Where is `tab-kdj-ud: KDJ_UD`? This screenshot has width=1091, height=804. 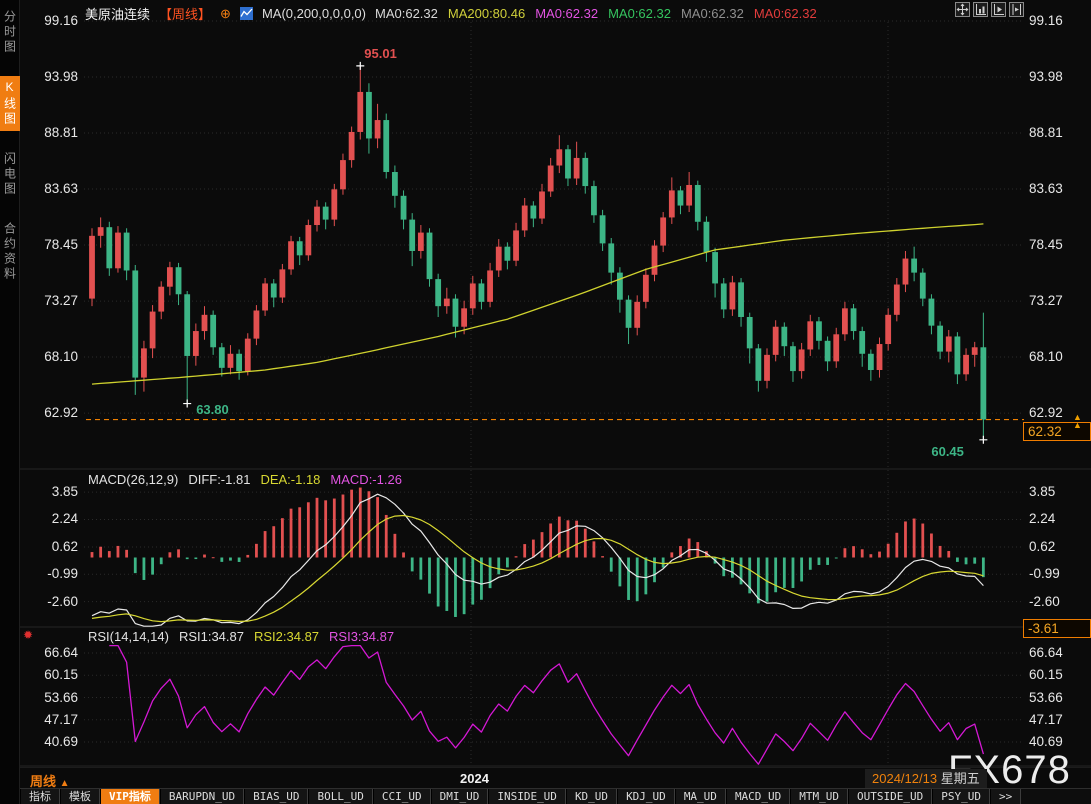
tab-kdj-ud: KDJ_UD is located at coordinates (646, 796).